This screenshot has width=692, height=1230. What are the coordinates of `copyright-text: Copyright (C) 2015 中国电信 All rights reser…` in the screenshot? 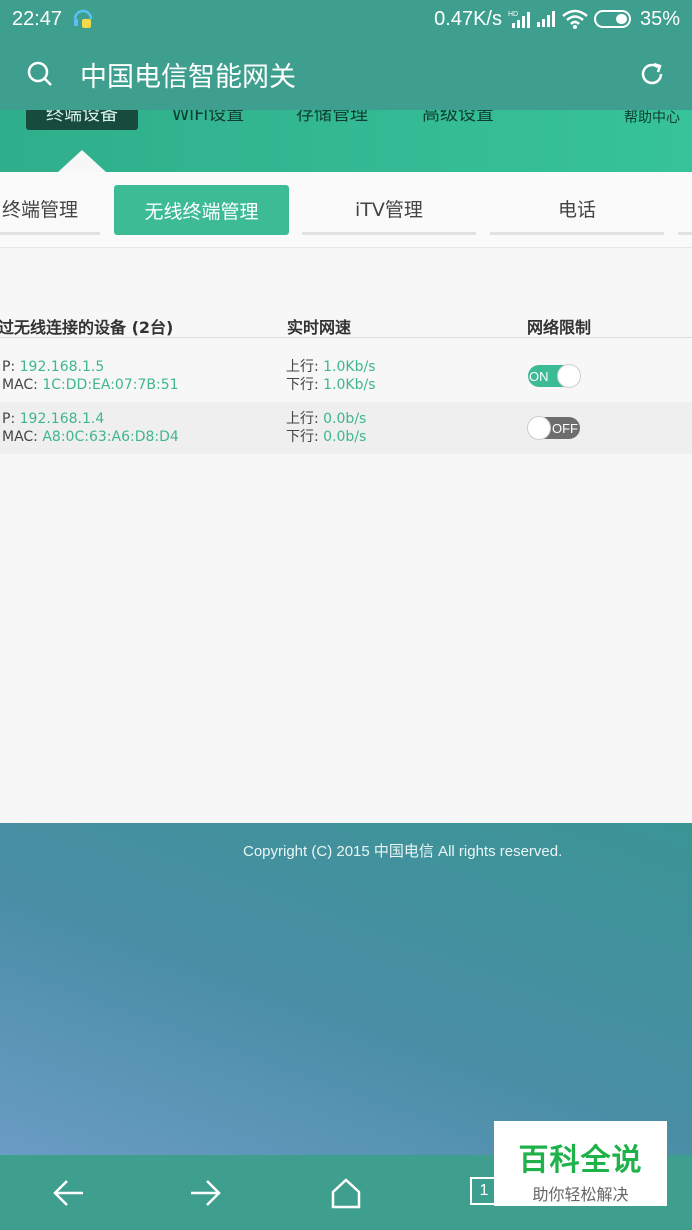 It's located at (403, 851).